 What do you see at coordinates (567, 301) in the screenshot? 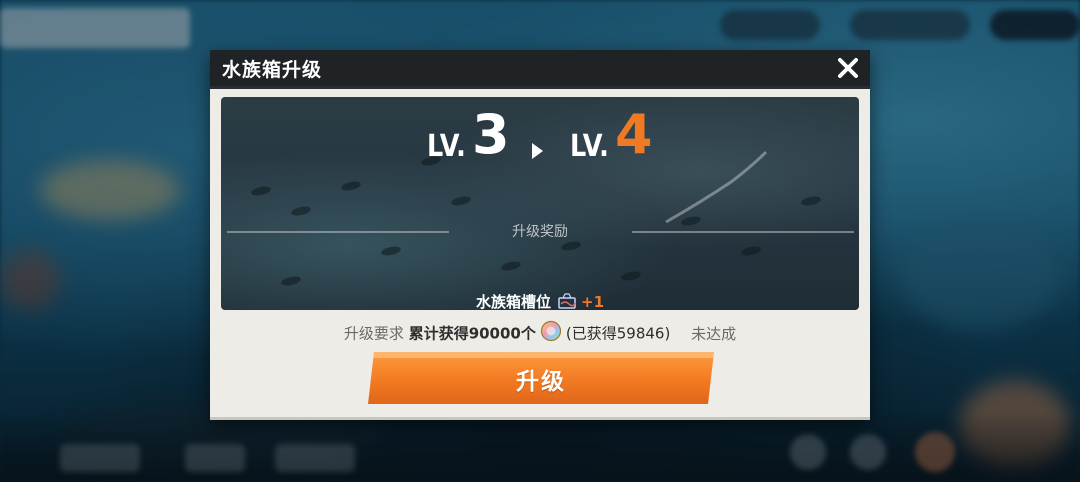
I see `aquarium-slot-icon` at bounding box center [567, 301].